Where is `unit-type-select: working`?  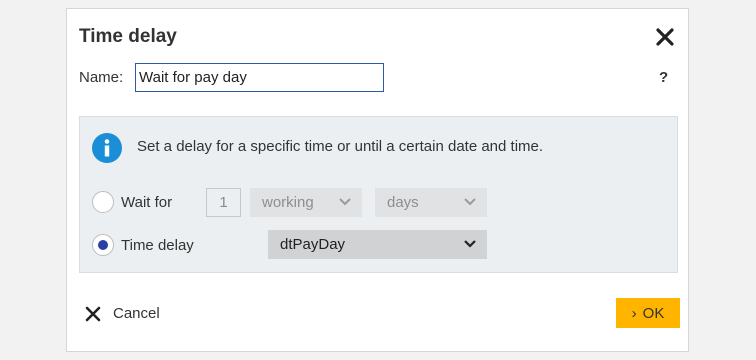 unit-type-select: working is located at coordinates (306, 202).